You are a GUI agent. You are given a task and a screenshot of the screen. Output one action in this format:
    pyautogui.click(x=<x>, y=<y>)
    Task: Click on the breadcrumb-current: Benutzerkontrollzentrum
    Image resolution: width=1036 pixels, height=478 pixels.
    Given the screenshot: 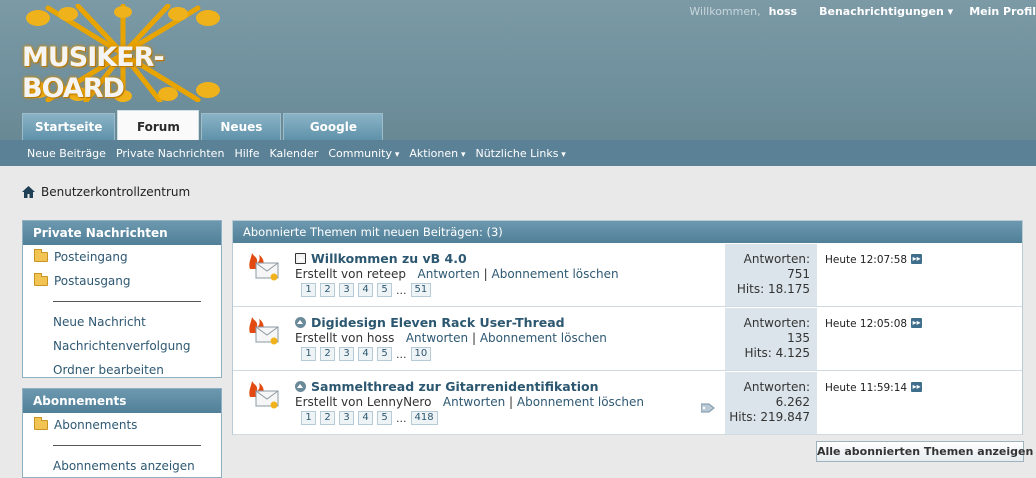 What is the action you would take?
    pyautogui.click(x=116, y=192)
    